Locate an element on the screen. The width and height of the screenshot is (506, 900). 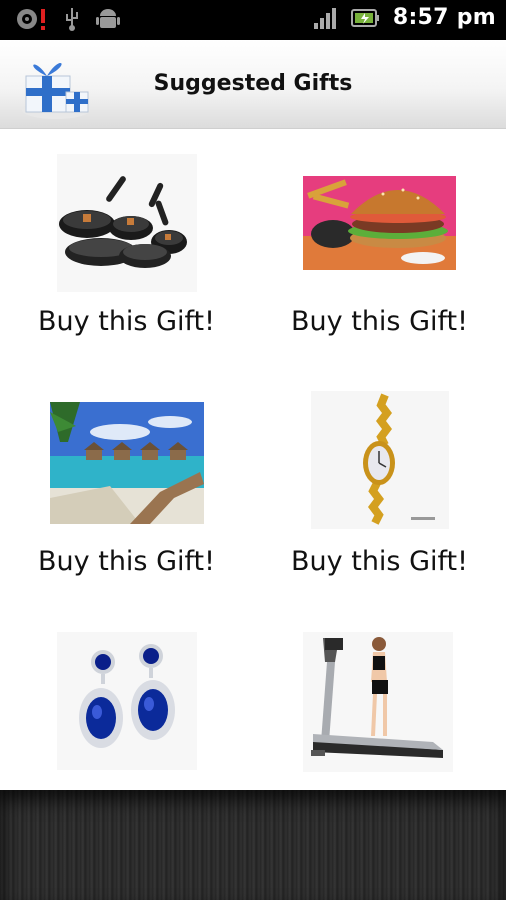
page-title: Suggested Gifts is located at coordinates (253, 83).